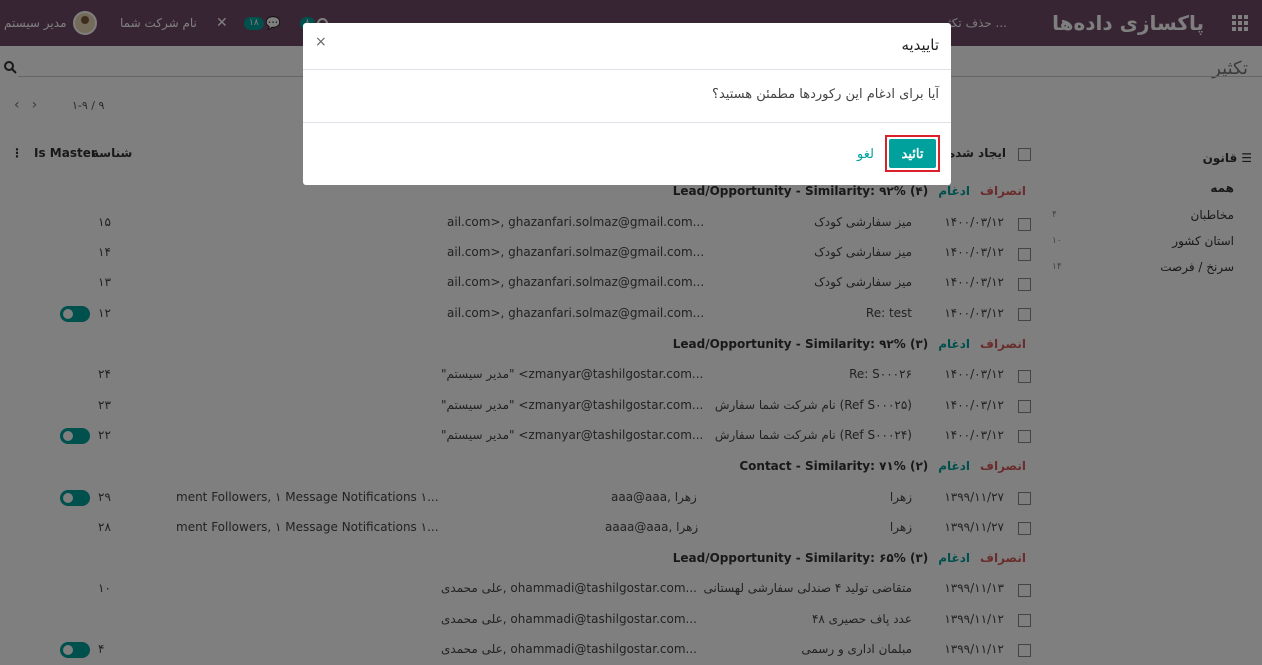 The height and width of the screenshot is (665, 1262). I want to click on close-icon: ×, so click(321, 42).